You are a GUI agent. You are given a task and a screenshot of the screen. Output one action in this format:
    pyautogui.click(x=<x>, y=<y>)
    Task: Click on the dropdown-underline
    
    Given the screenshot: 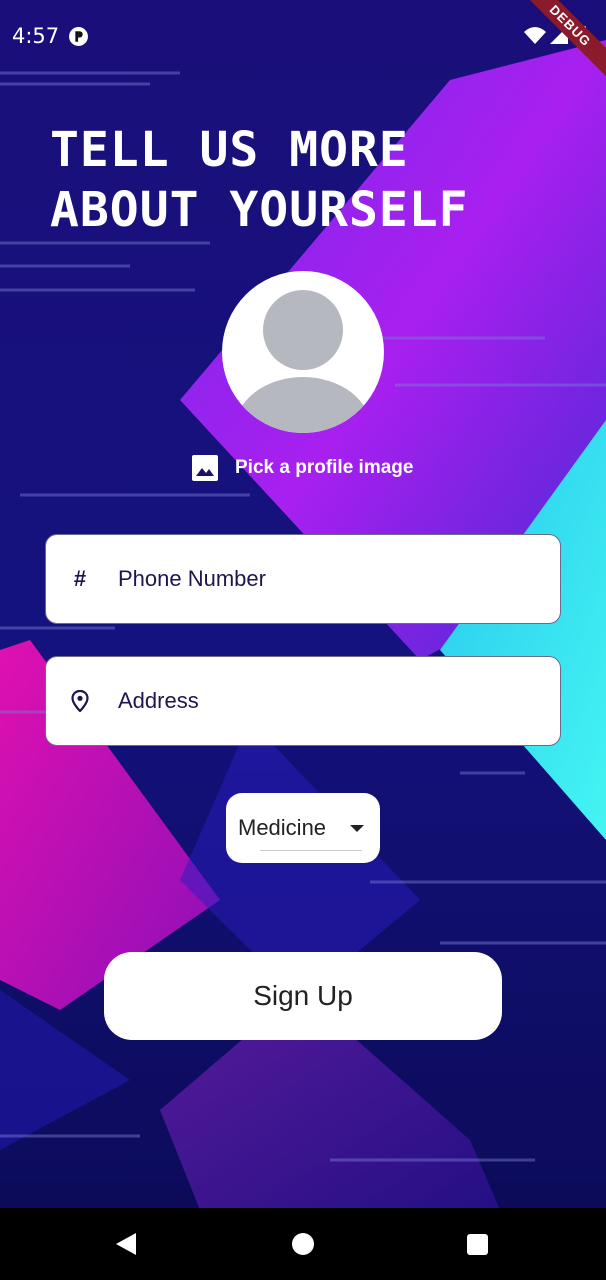 What is the action you would take?
    pyautogui.click(x=311, y=850)
    